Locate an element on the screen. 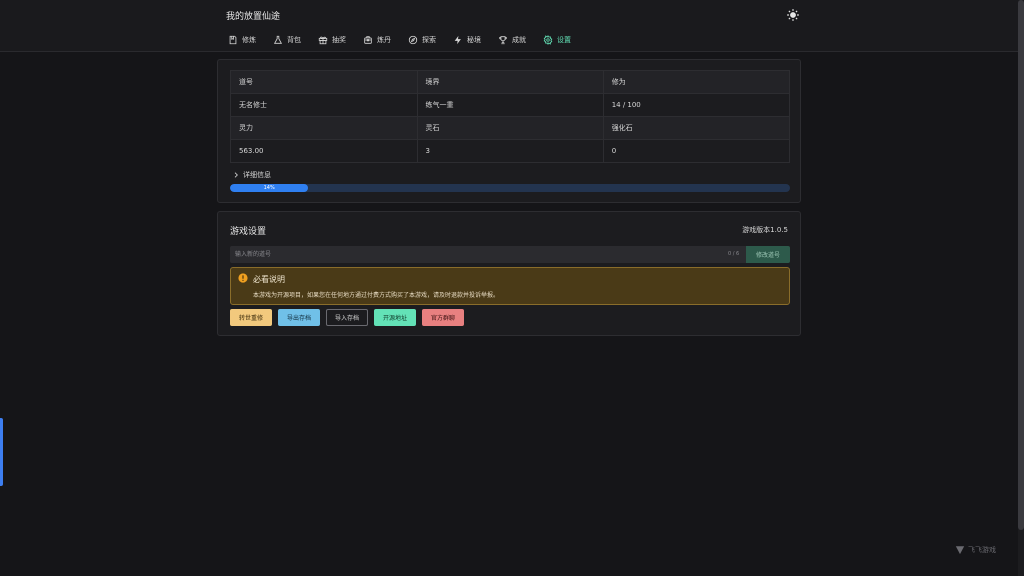 The height and width of the screenshot is (576, 1024). scrollbar-thumb is located at coordinates (1021, 265).